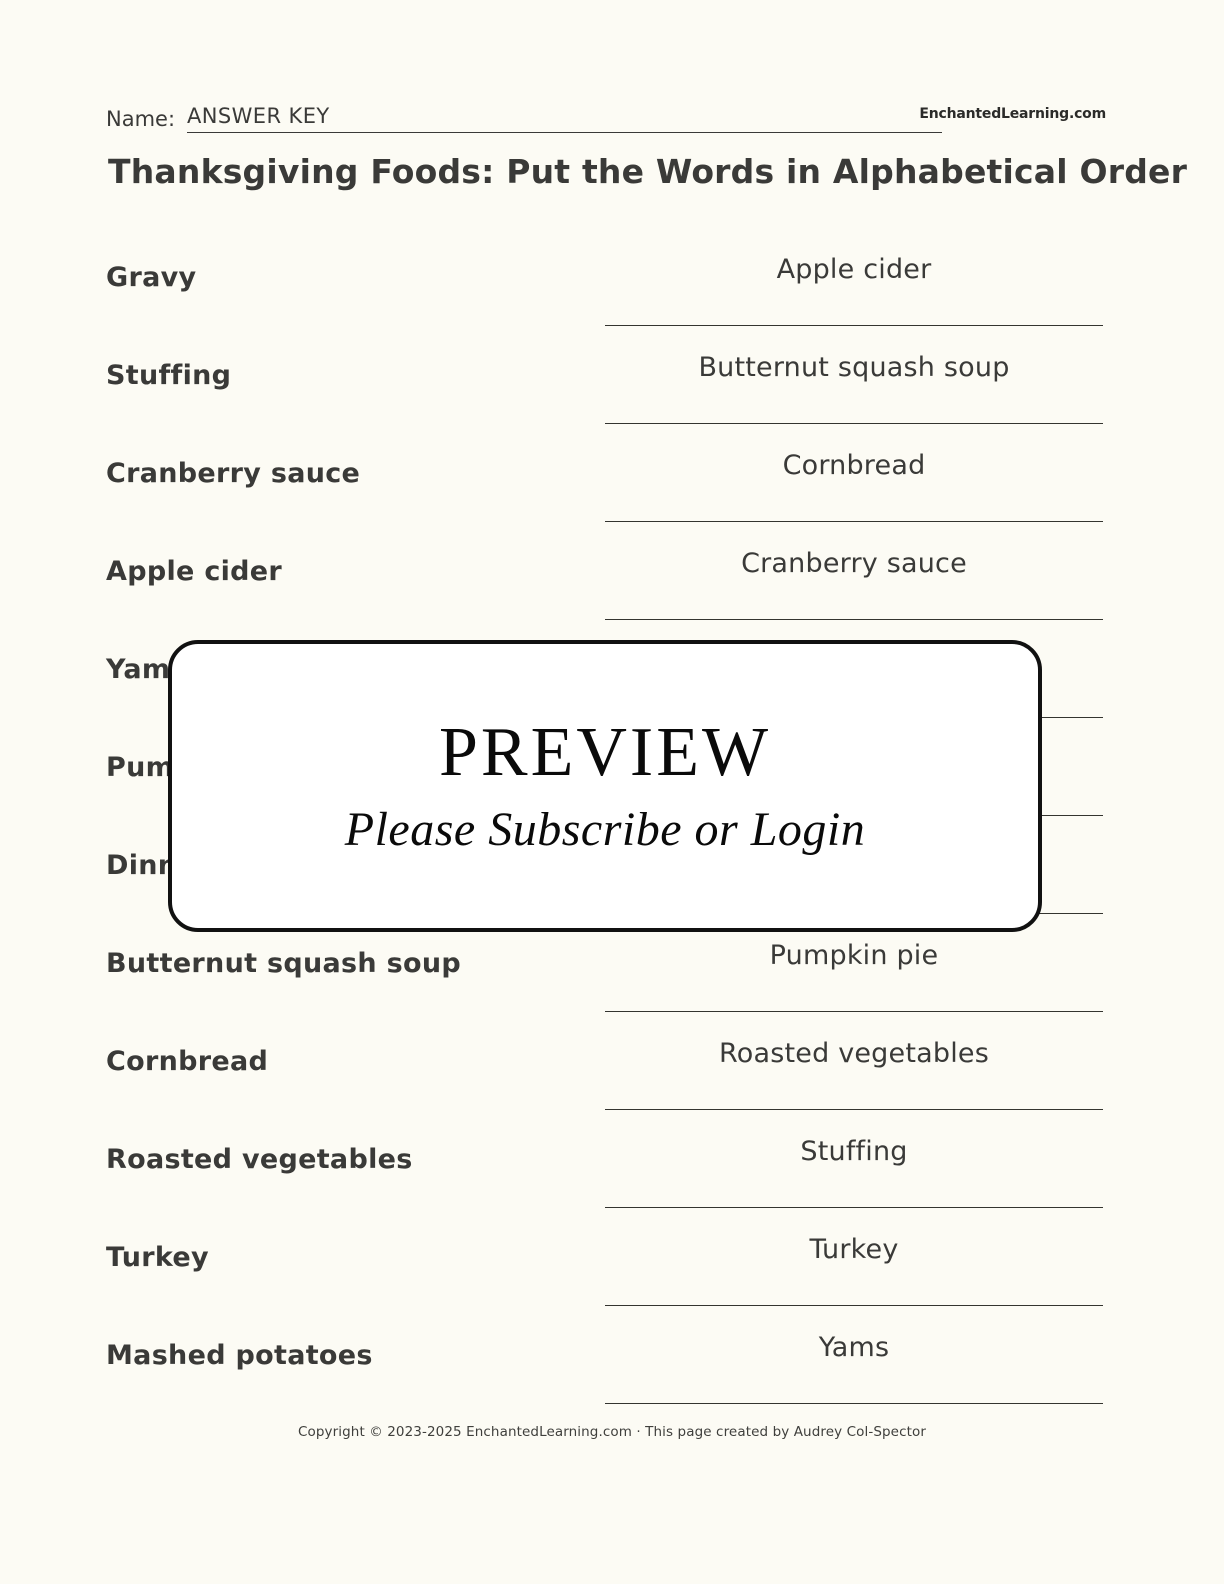 Image resolution: width=1224 pixels, height=1584 pixels. What do you see at coordinates (169, 375) in the screenshot?
I see `word-label: Stuffing` at bounding box center [169, 375].